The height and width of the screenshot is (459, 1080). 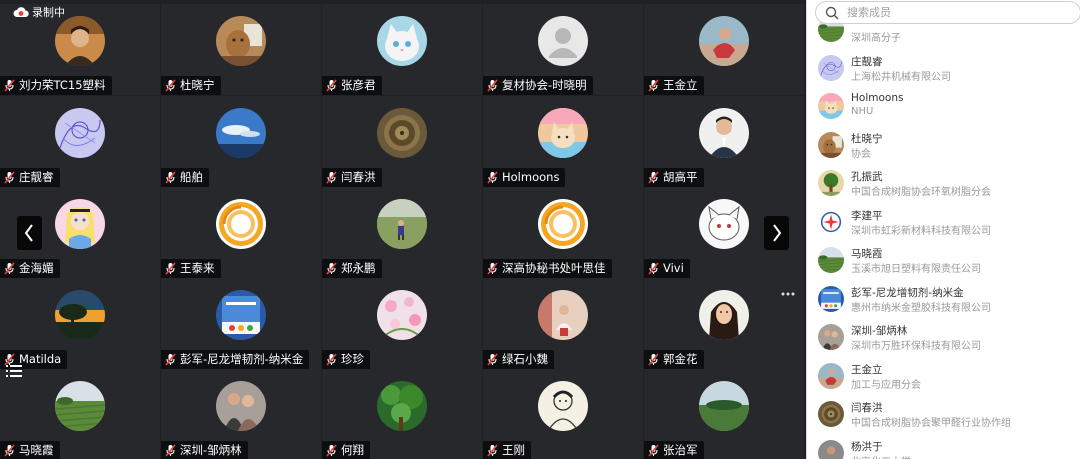 I want to click on member-name: 闫春洪, so click(x=867, y=408).